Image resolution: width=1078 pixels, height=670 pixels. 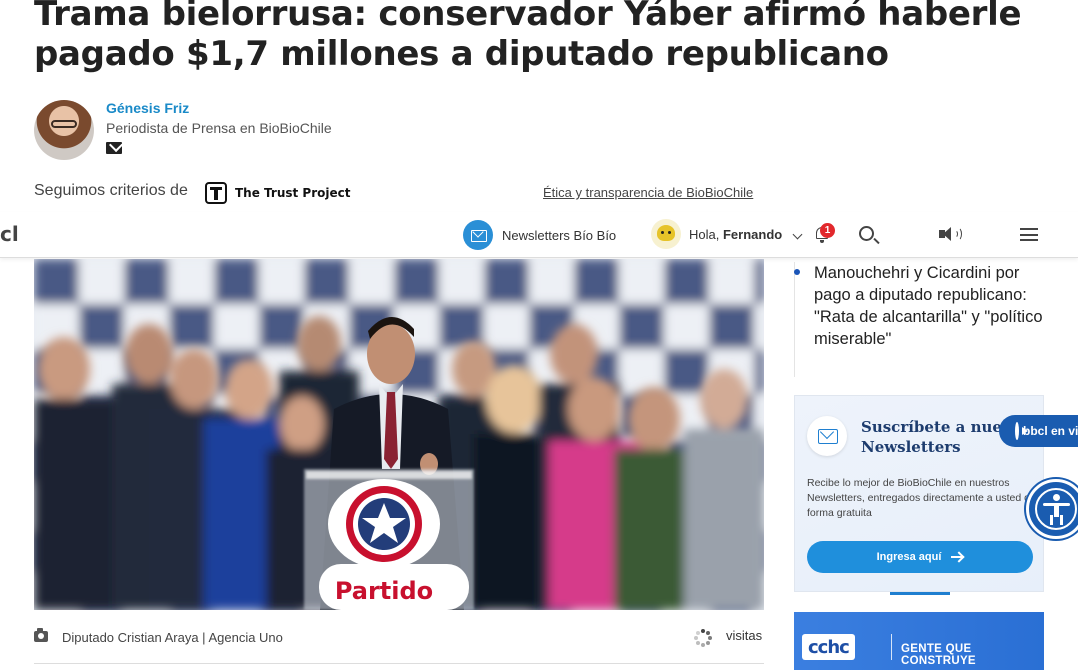 I want to click on author-avatar, so click(x=64, y=130).